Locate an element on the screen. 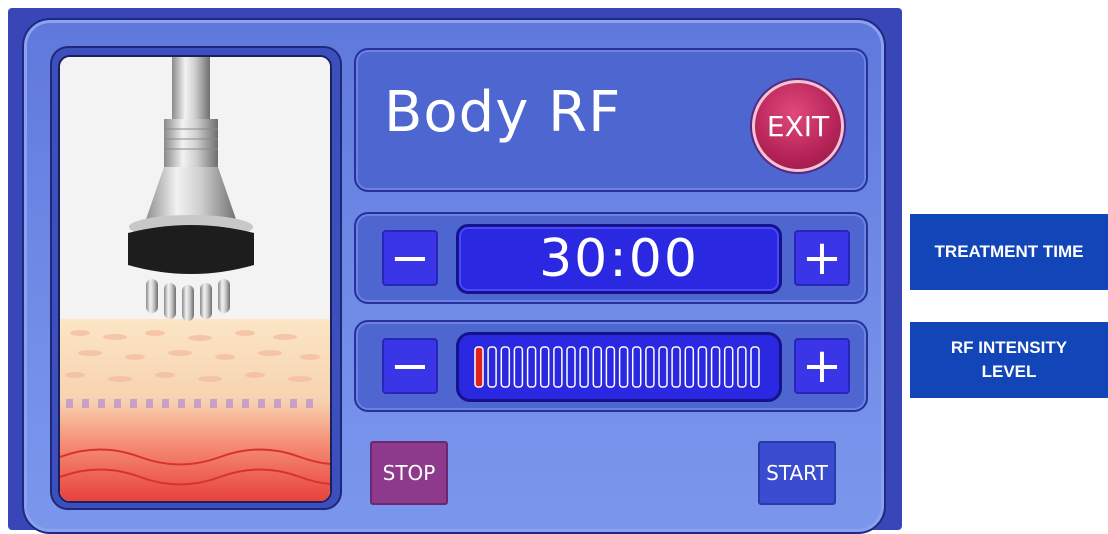  time-plus-button: + is located at coordinates (822, 258).